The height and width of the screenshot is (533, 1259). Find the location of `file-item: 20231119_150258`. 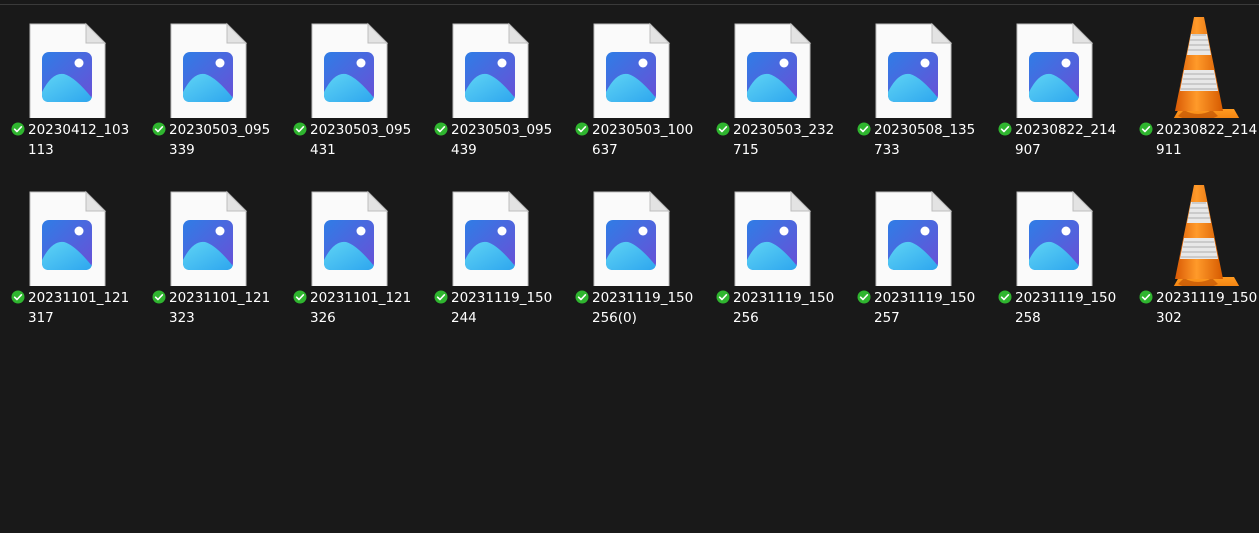

file-item: 20231119_150258 is located at coordinates (1057, 252).